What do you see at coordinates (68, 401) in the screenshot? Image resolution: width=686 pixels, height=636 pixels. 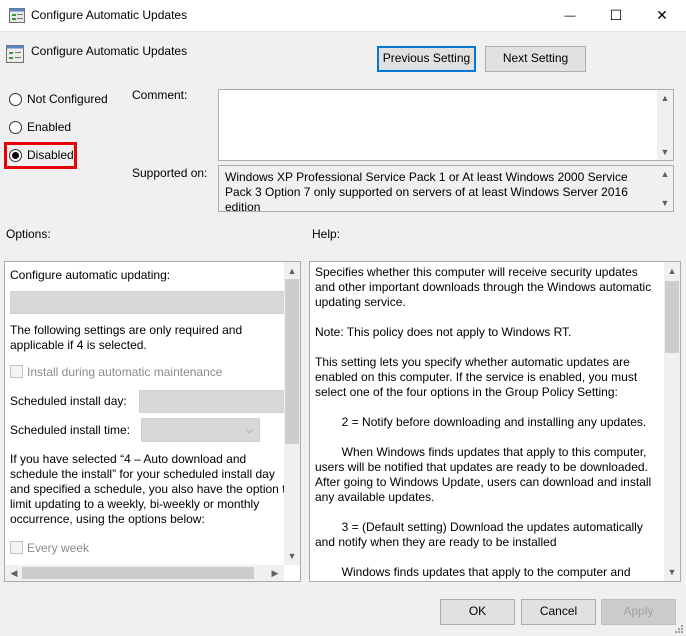 I see `scheduled-day-label: Scheduled install day:` at bounding box center [68, 401].